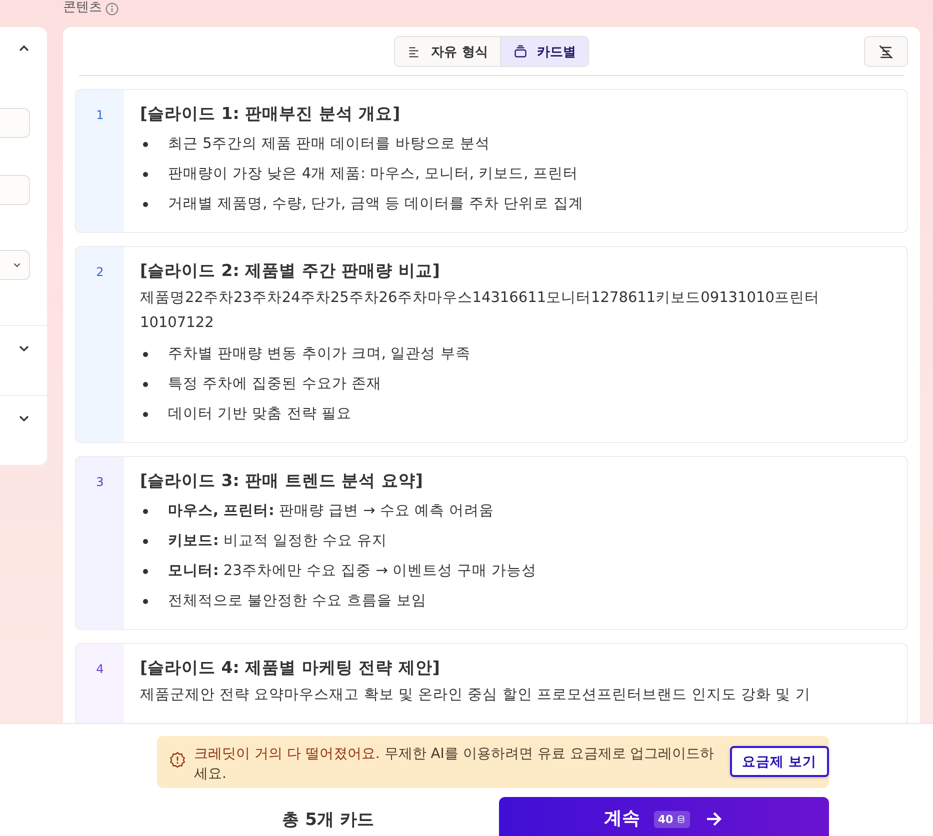 The height and width of the screenshot is (836, 933). What do you see at coordinates (82, 8) in the screenshot?
I see `section-label: 콘텐츠` at bounding box center [82, 8].